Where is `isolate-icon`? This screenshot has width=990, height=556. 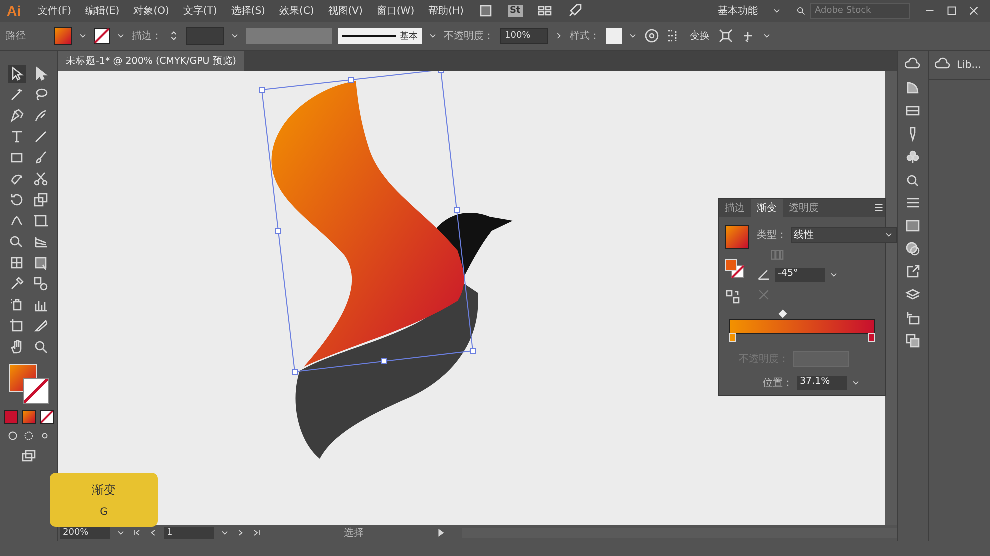 isolate-icon is located at coordinates (726, 36).